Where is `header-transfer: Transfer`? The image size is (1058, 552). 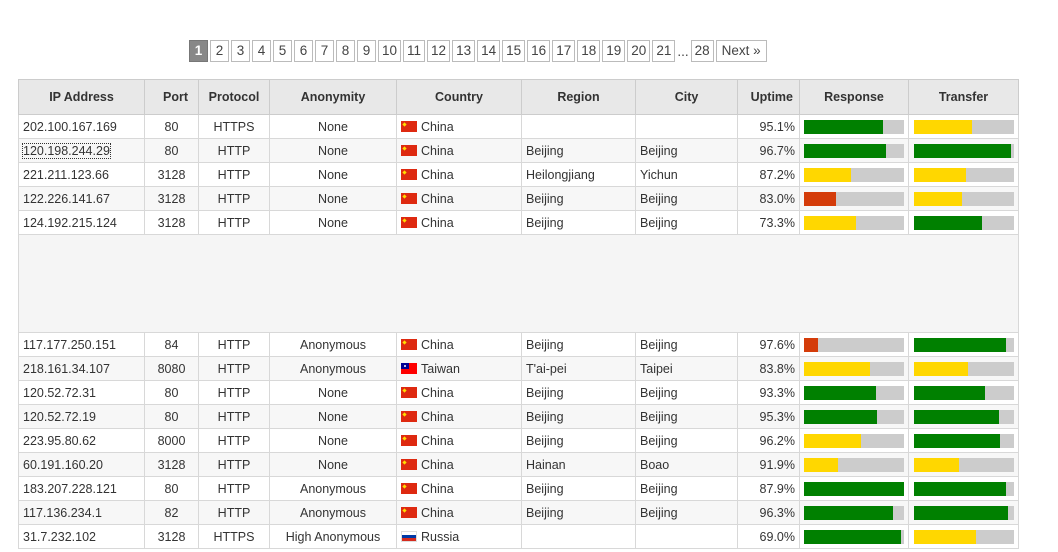
header-transfer: Transfer is located at coordinates (963, 97).